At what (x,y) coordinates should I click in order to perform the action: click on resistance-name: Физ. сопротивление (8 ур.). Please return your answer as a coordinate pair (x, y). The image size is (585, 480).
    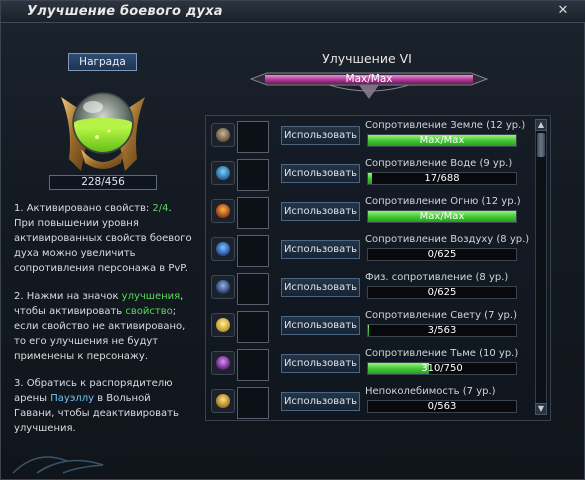
    Looking at the image, I should click on (437, 277).